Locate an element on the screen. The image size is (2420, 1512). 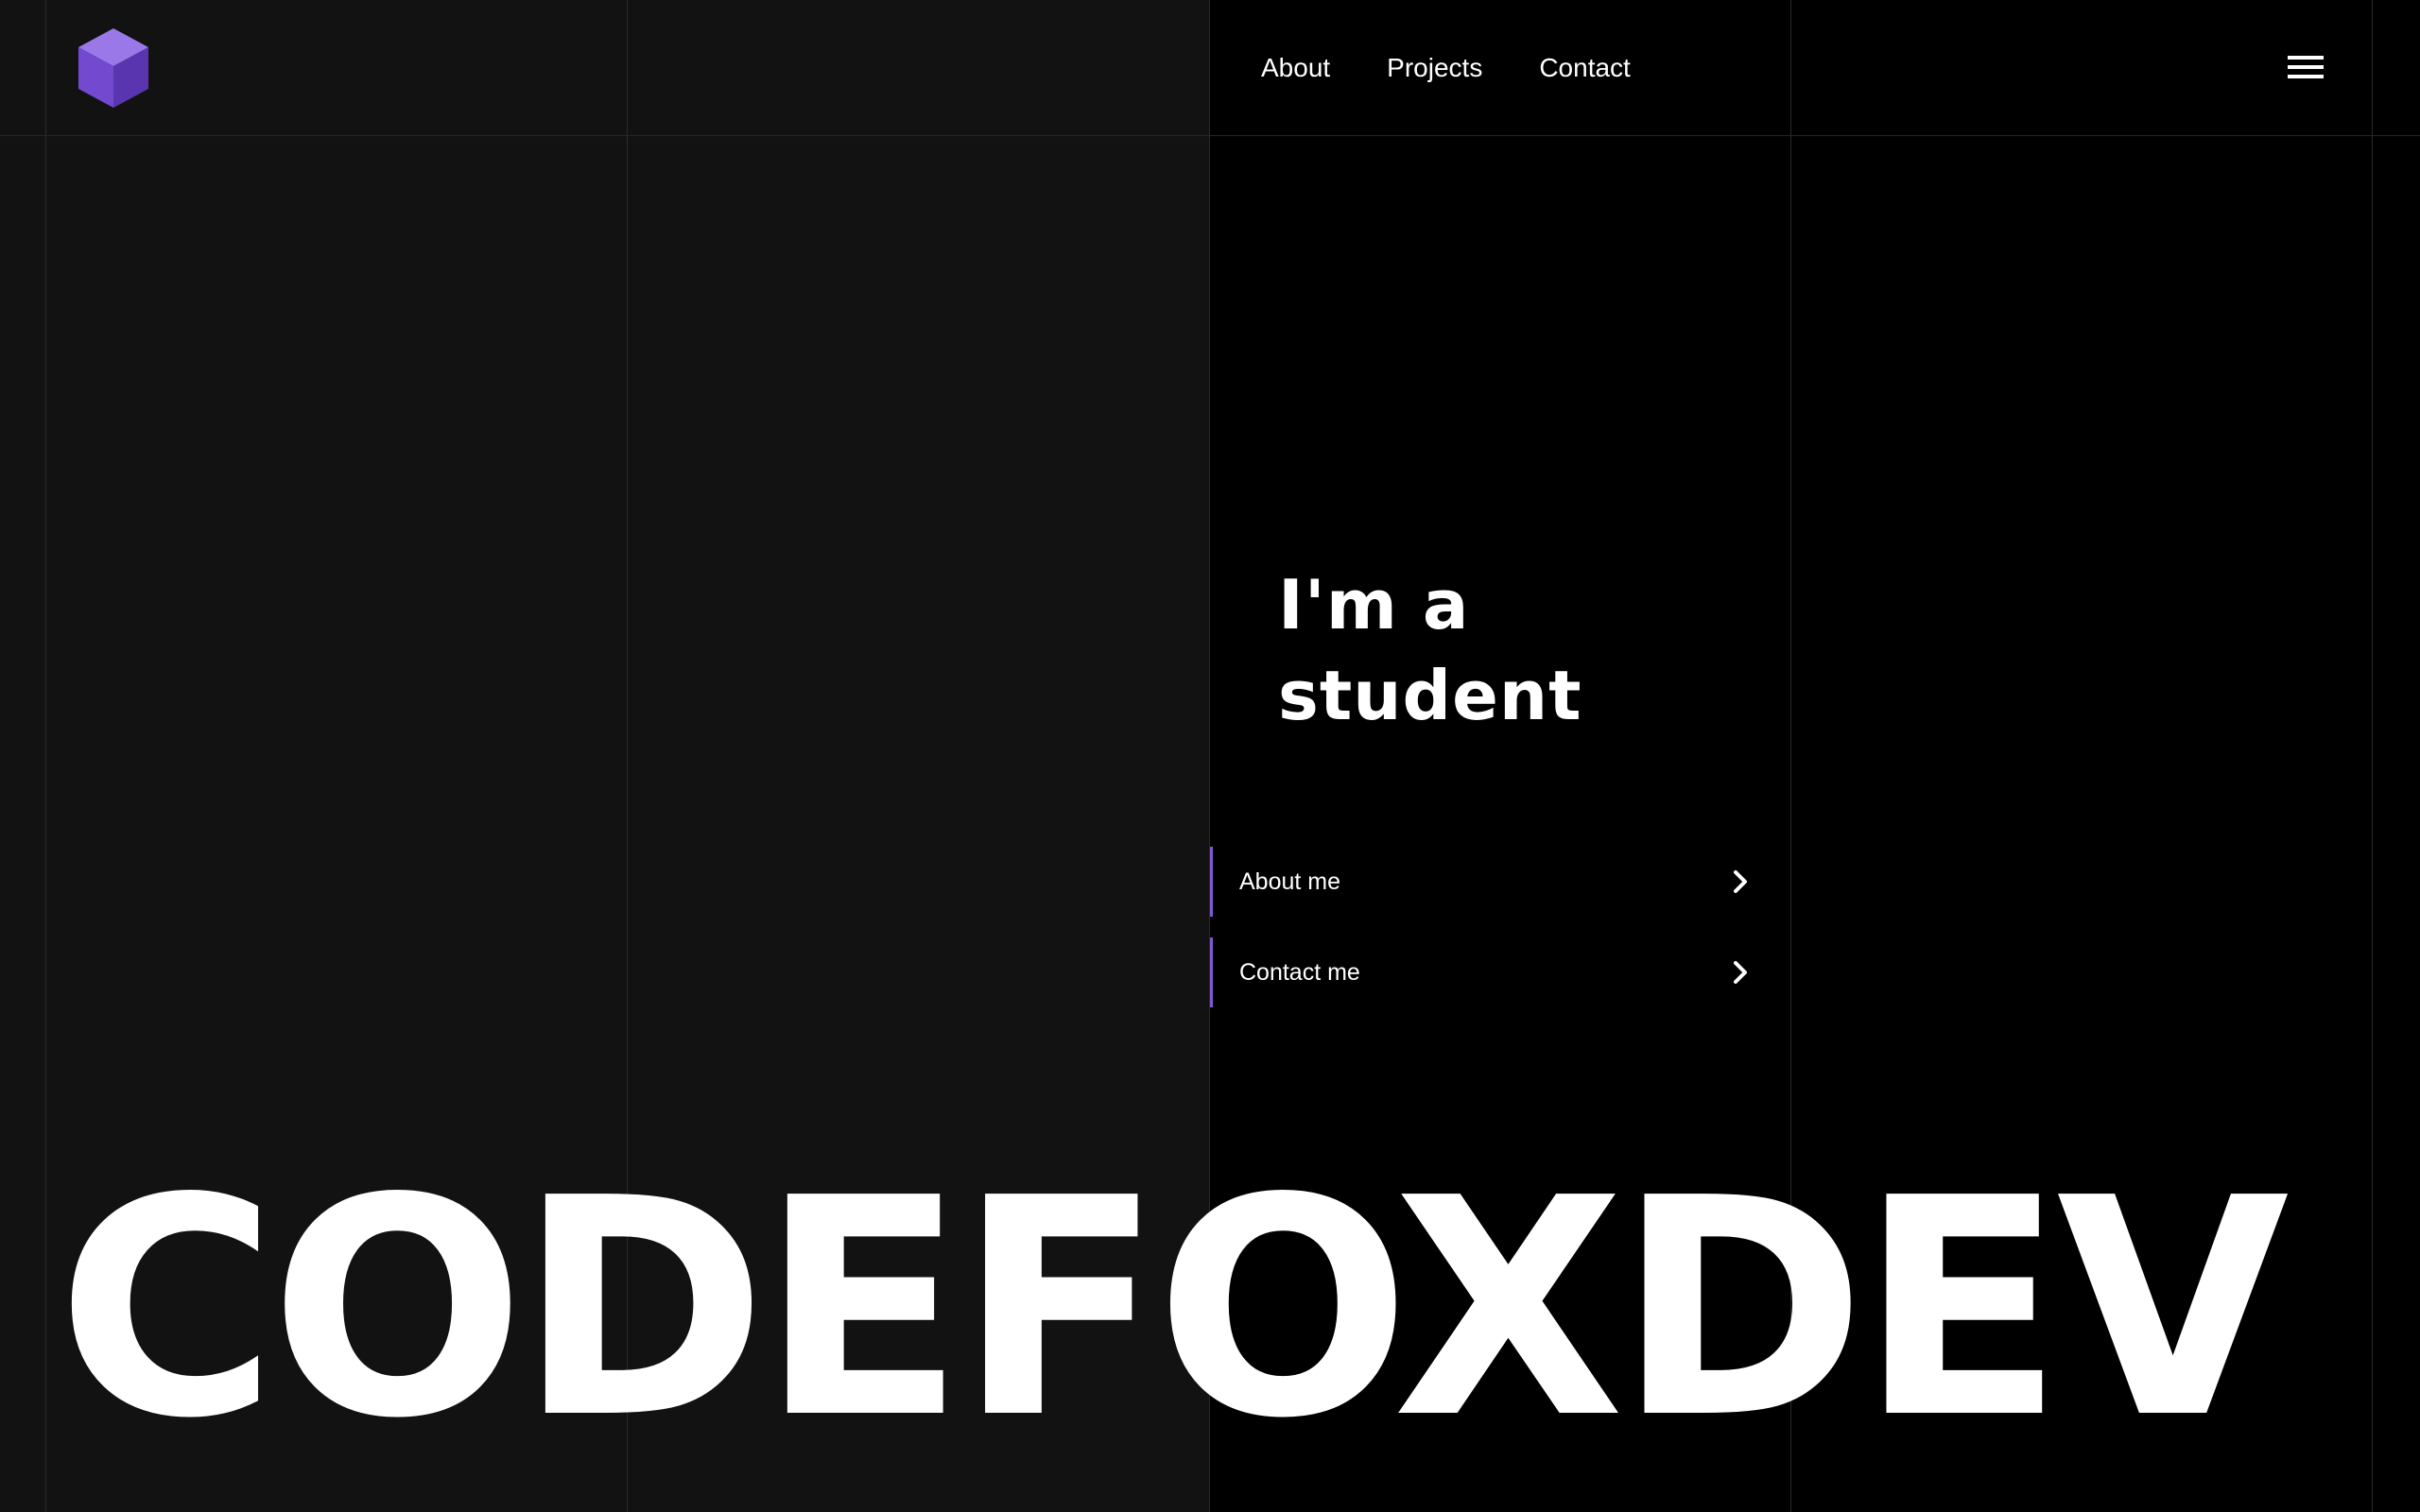
grid-line is located at coordinates (45, 756).